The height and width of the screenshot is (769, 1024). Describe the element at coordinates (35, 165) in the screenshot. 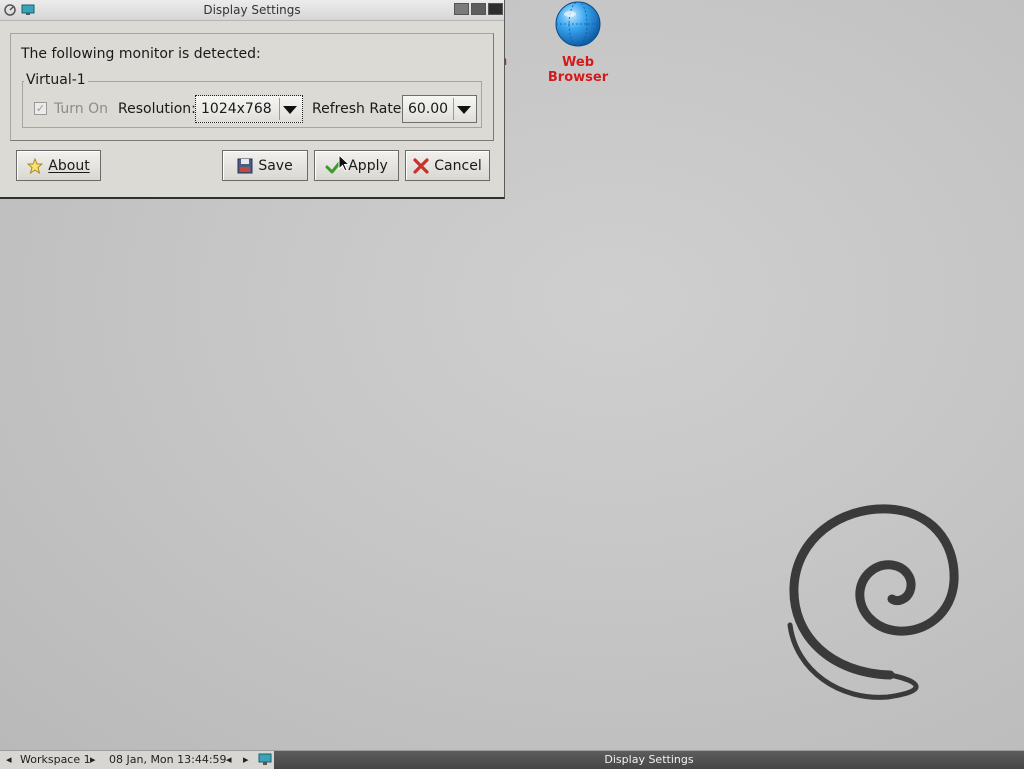

I see `star-icon` at that location.